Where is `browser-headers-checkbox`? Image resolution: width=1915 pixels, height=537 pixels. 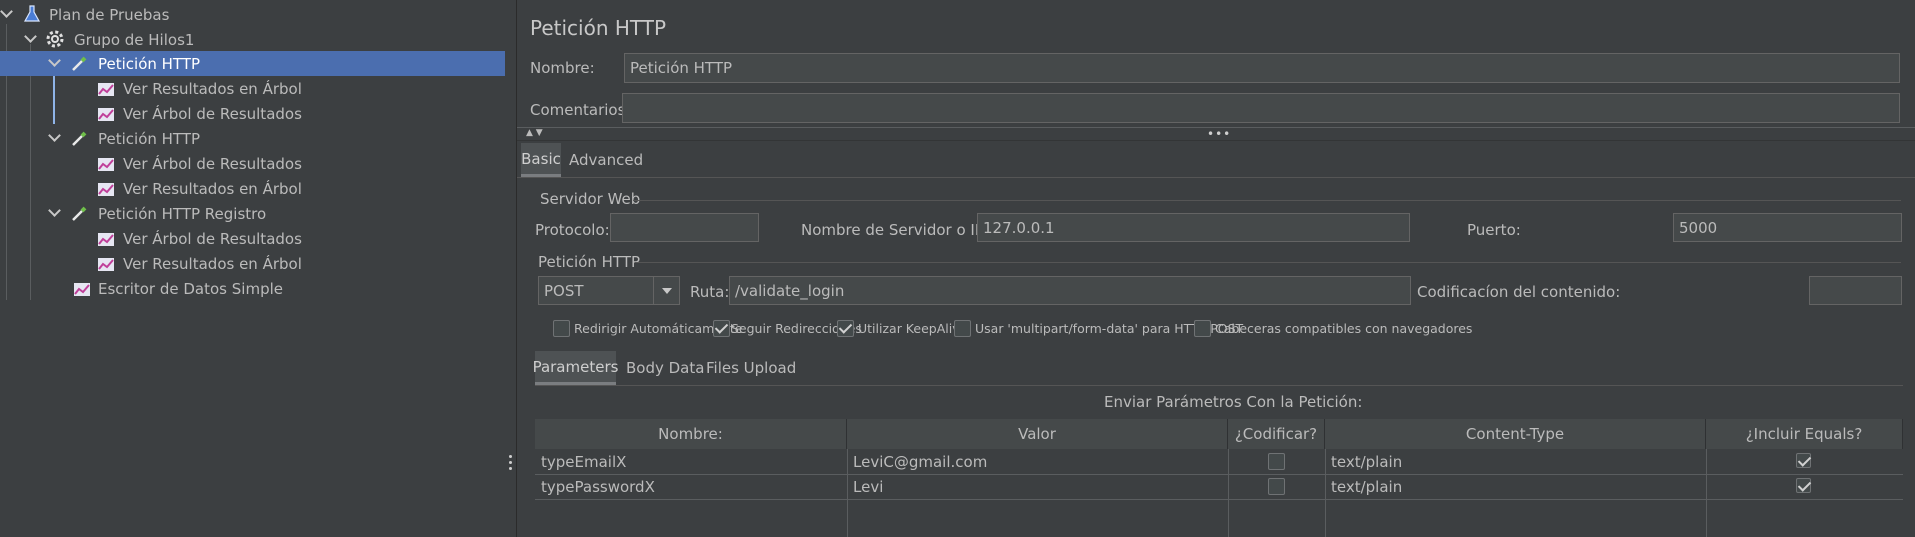 browser-headers-checkbox is located at coordinates (1202, 328).